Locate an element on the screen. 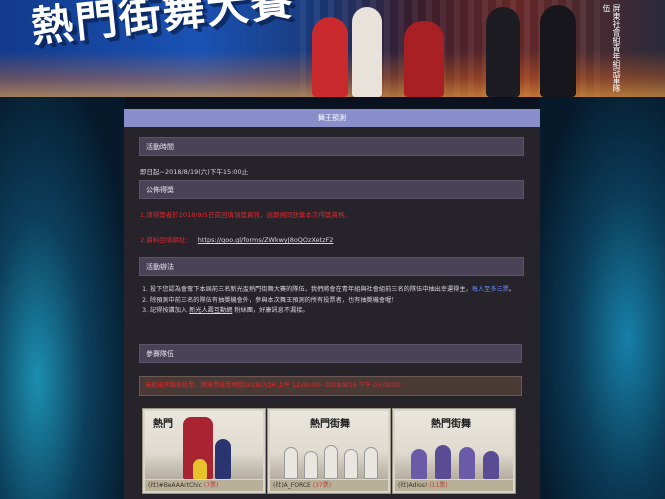  rule-text-end: 粉絲團，好康訊息不漏接。 is located at coordinates (270, 310).